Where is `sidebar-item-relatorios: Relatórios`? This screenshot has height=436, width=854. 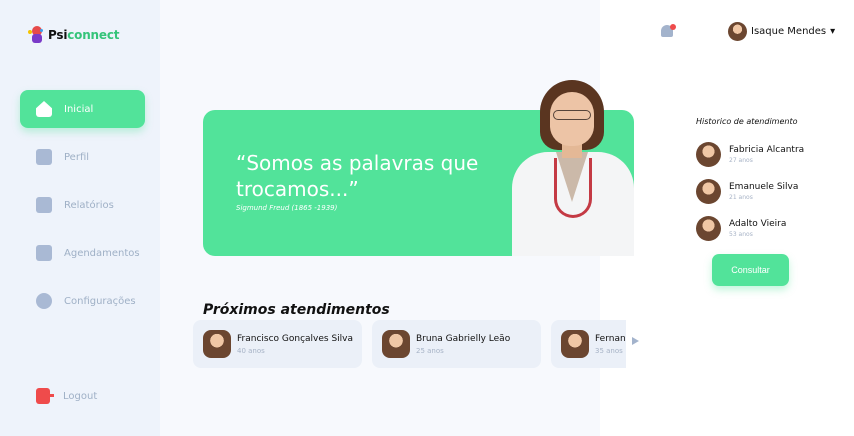
sidebar-item-relatorios: Relatórios is located at coordinates (82, 205).